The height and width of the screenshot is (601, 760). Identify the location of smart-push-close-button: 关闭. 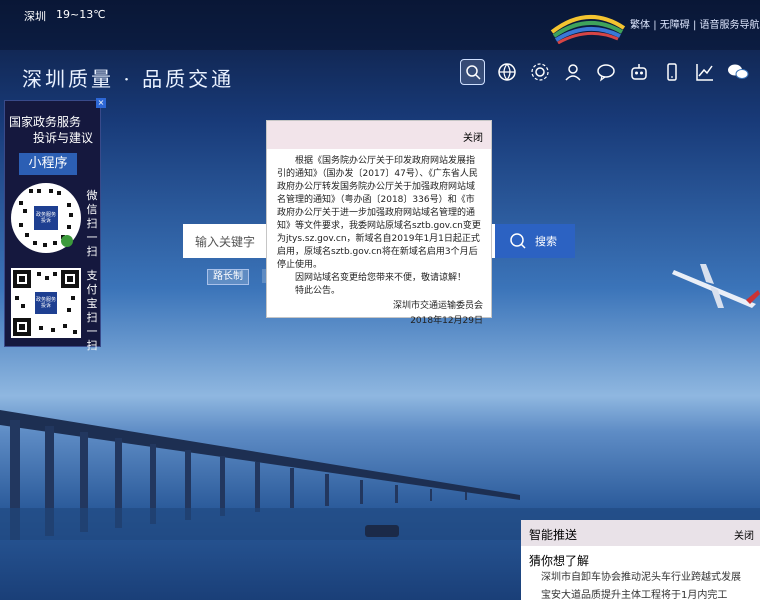
(744, 534).